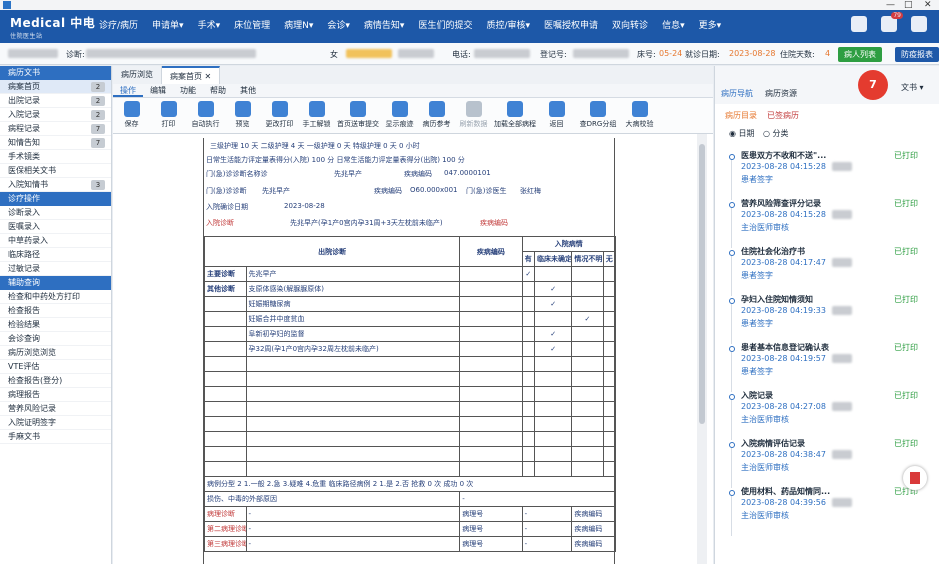 The width and height of the screenshot is (939, 564). What do you see at coordinates (55, 171) in the screenshot?
I see `sidebar-item: 医保相关文书` at bounding box center [55, 171].